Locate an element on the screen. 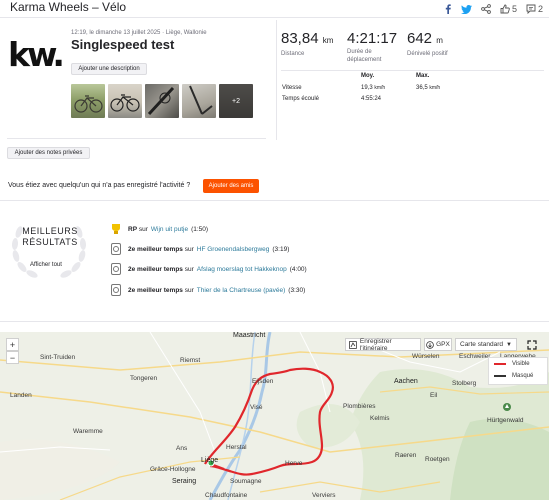 This screenshot has width=549, height=500. zoom-out-button: − is located at coordinates (12, 357).